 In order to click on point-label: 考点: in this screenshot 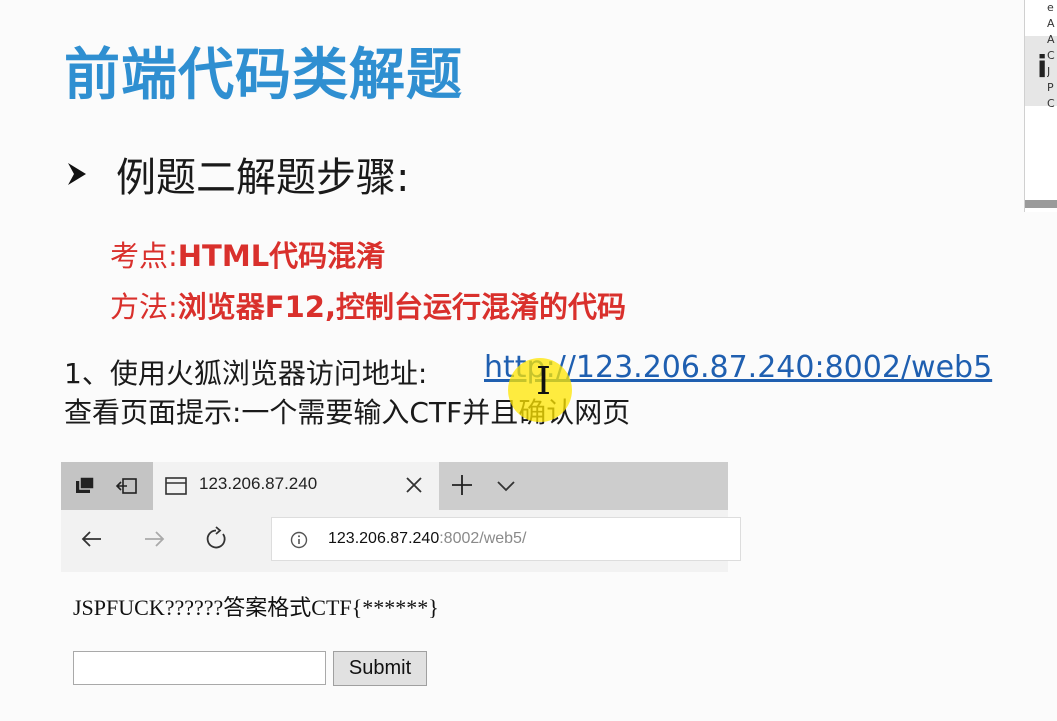, I will do `click(144, 256)`.